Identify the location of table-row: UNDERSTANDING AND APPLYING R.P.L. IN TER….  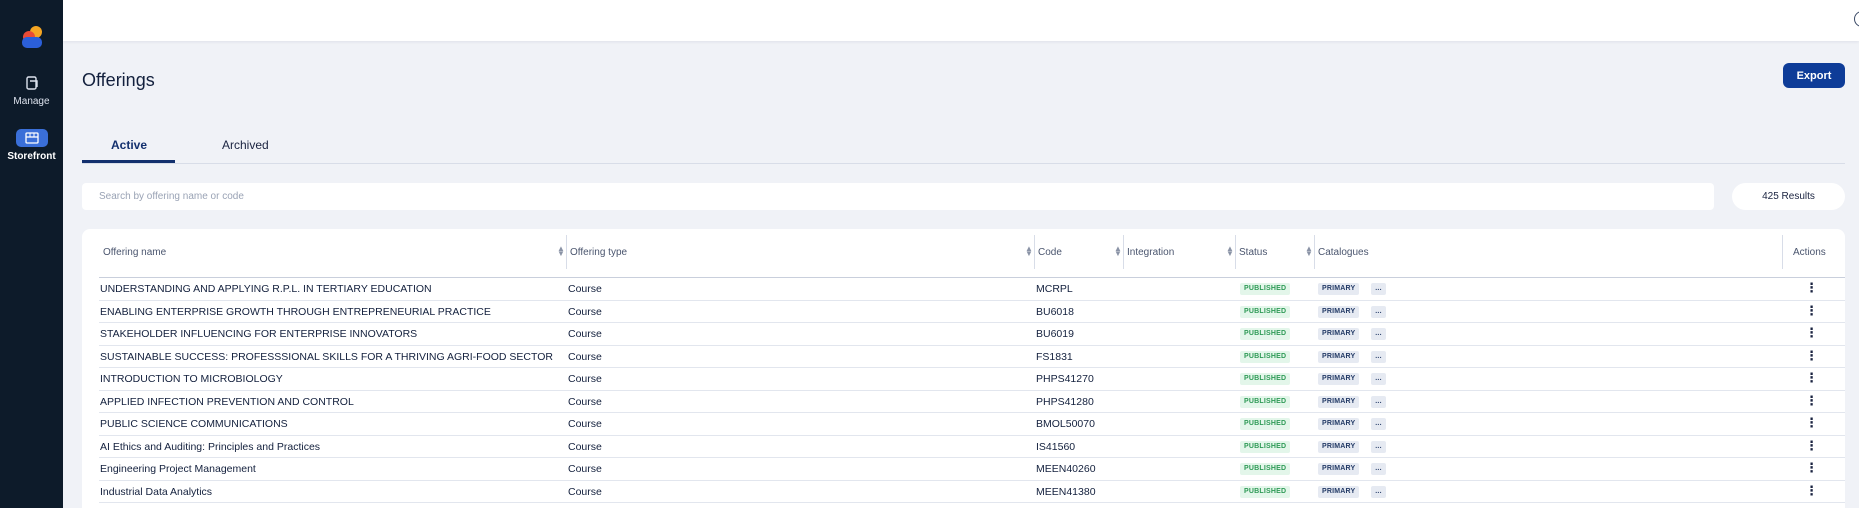
(972, 289).